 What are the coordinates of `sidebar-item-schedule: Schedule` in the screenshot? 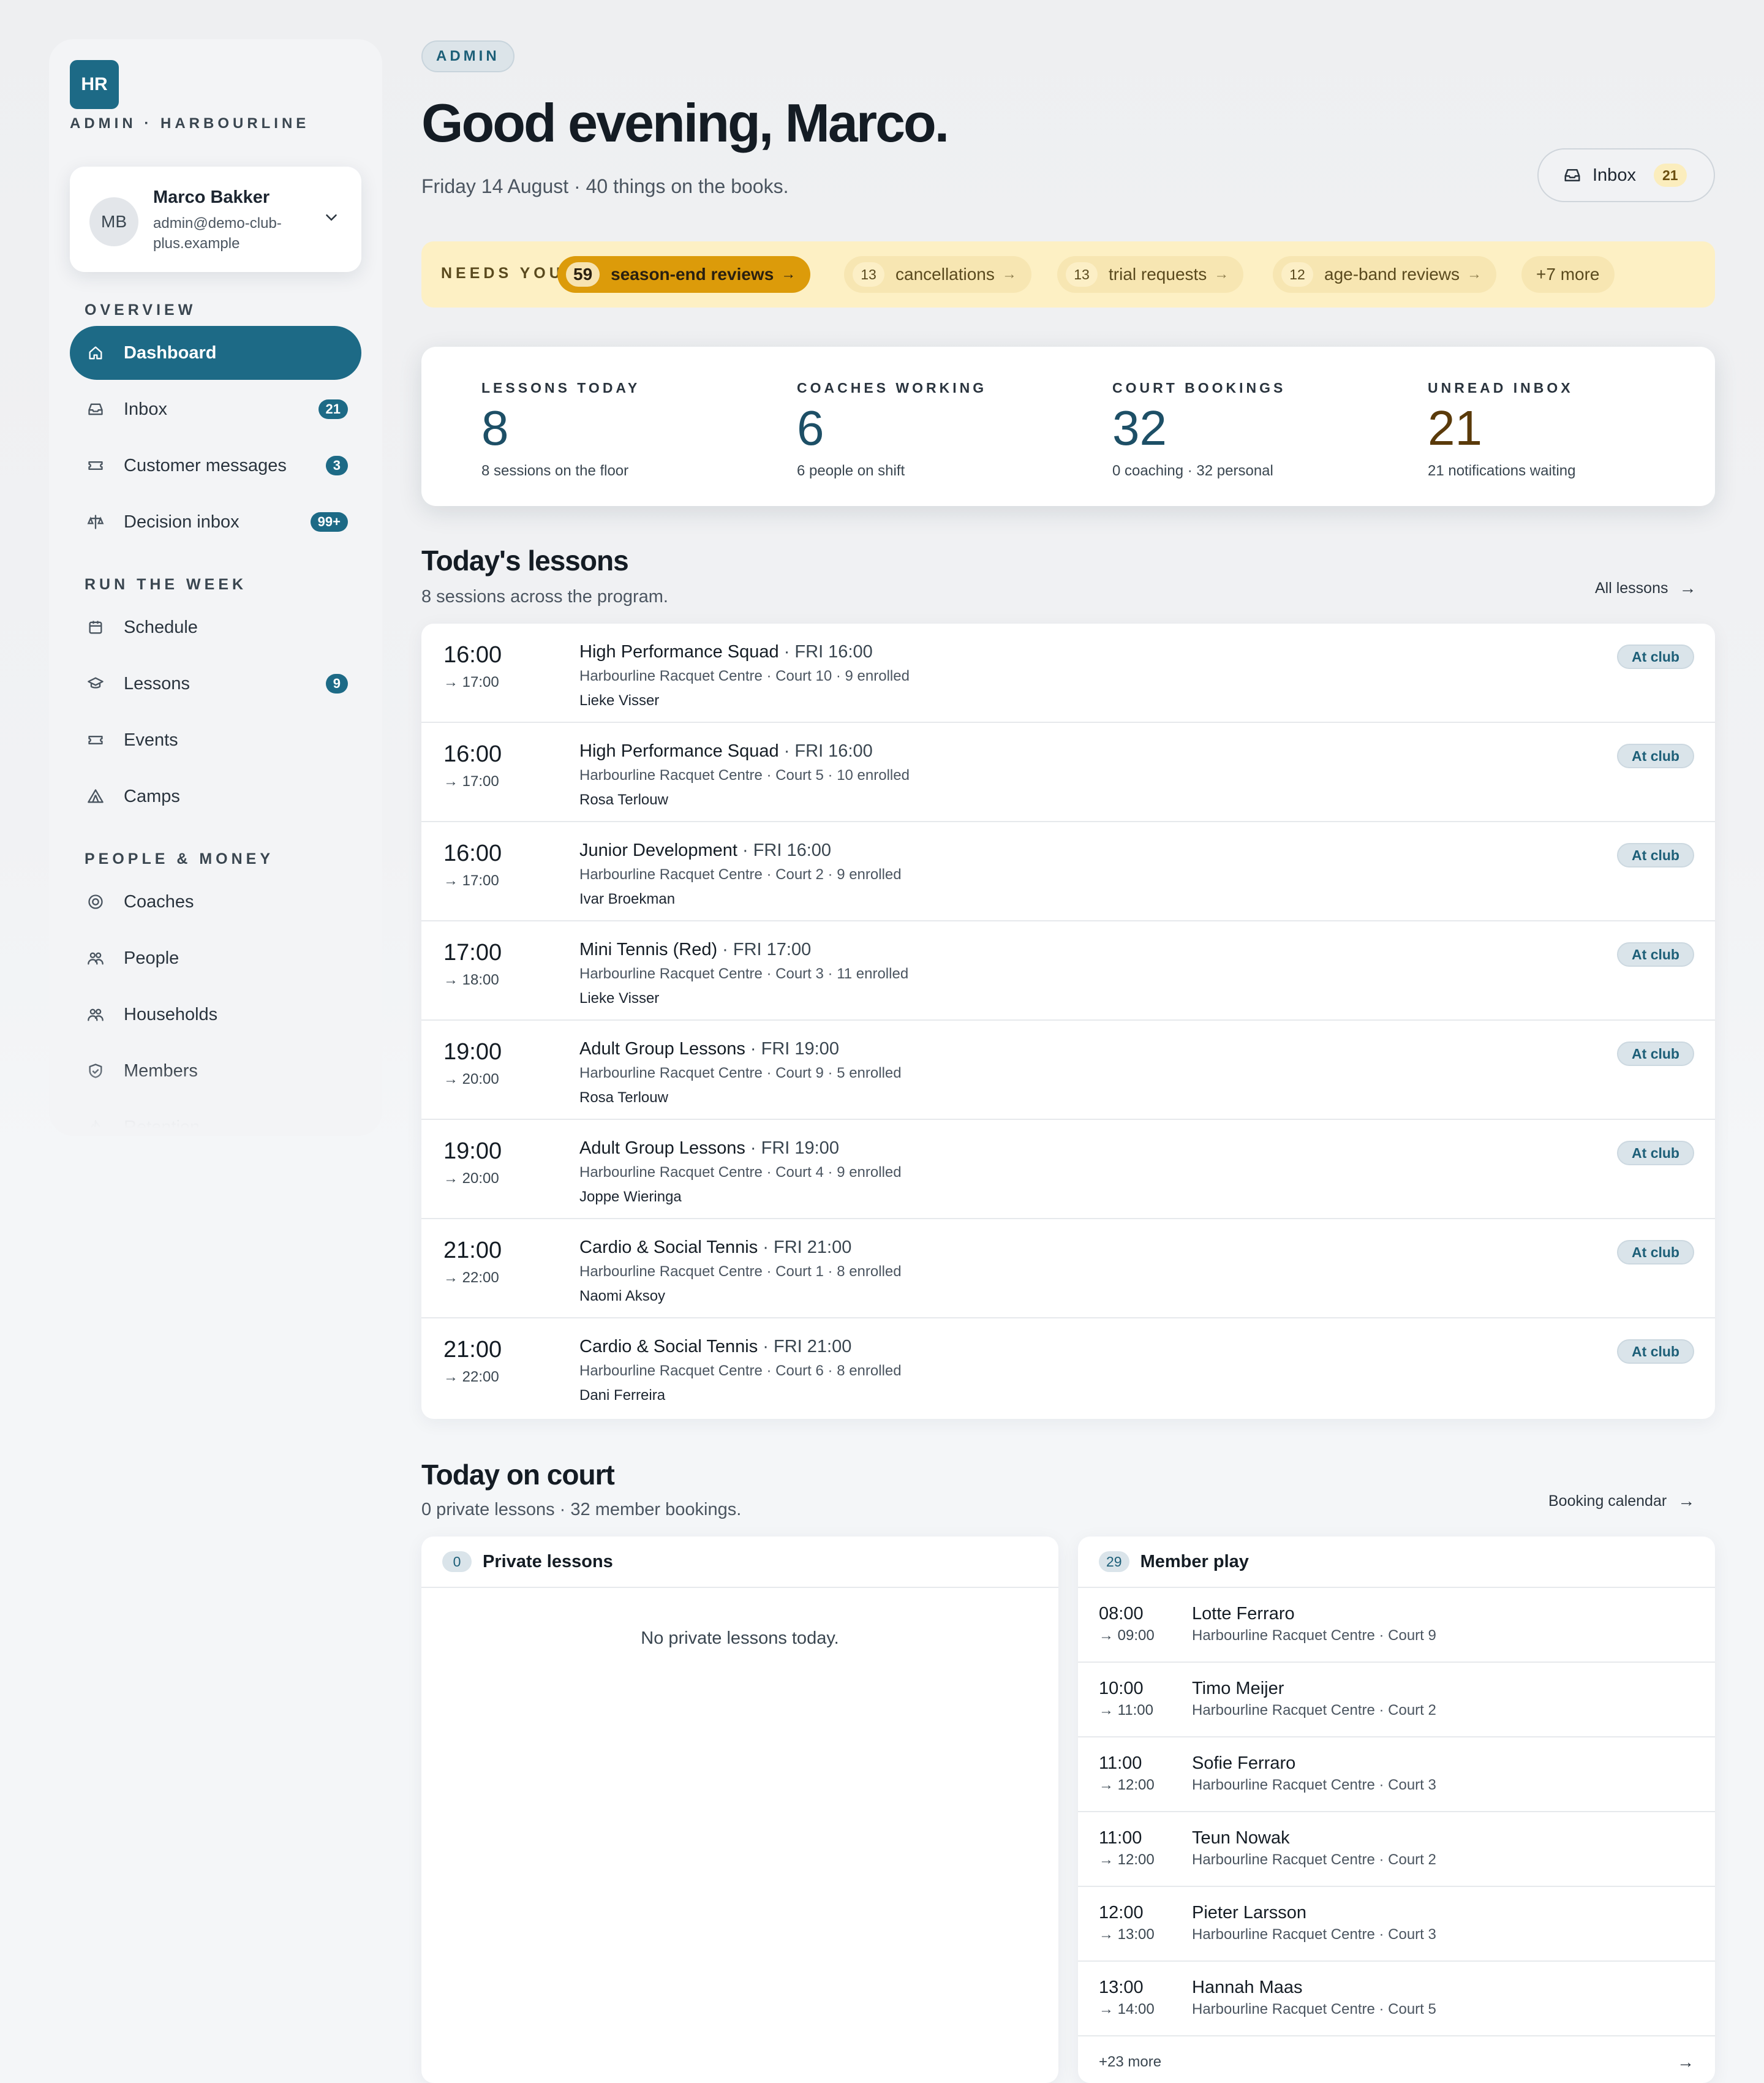 It's located at (215, 627).